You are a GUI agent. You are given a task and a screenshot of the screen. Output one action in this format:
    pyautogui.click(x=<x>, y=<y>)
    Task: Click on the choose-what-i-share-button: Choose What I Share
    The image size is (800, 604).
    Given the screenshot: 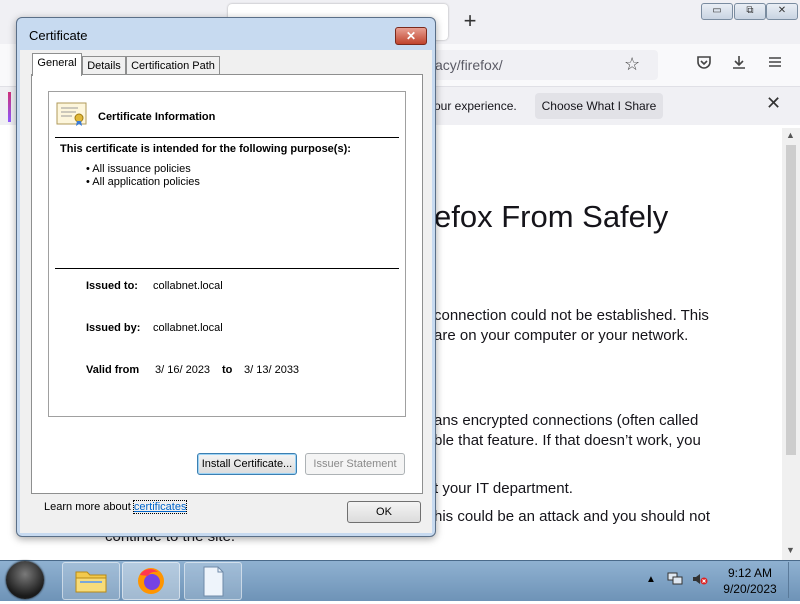 What is the action you would take?
    pyautogui.click(x=599, y=106)
    